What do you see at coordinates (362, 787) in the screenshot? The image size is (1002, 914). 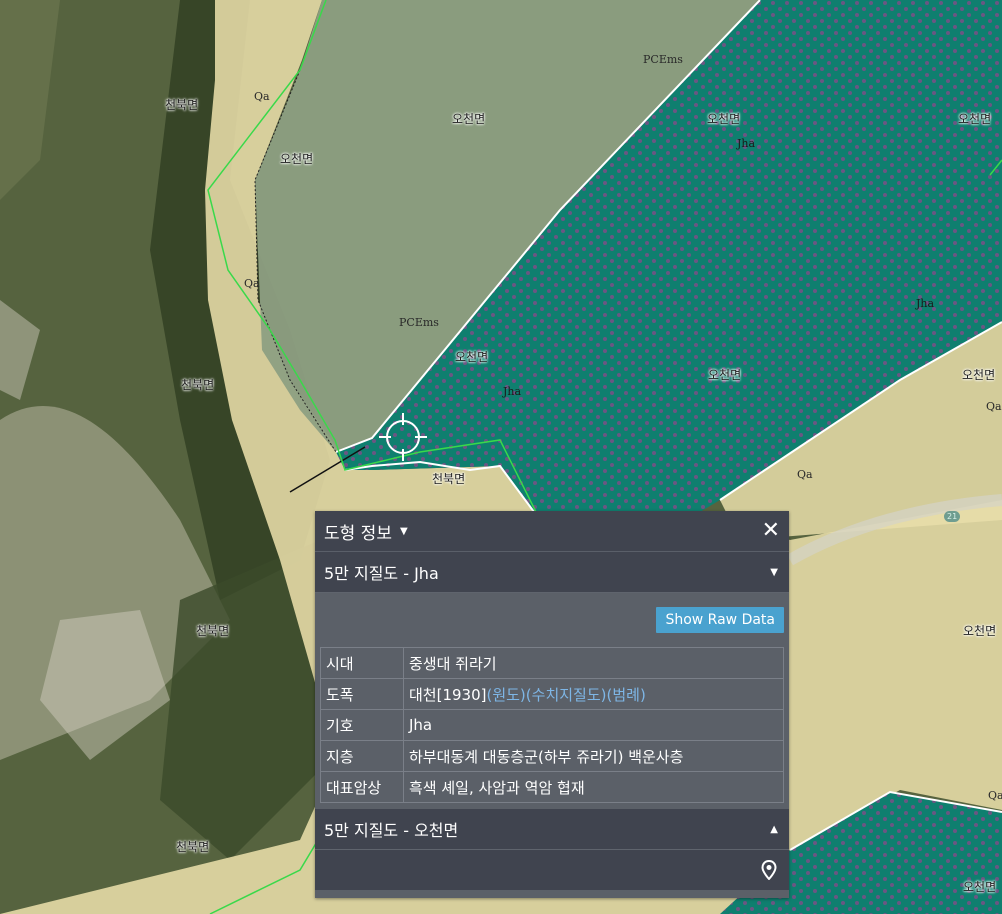 I see `attribute-key: 대표암상` at bounding box center [362, 787].